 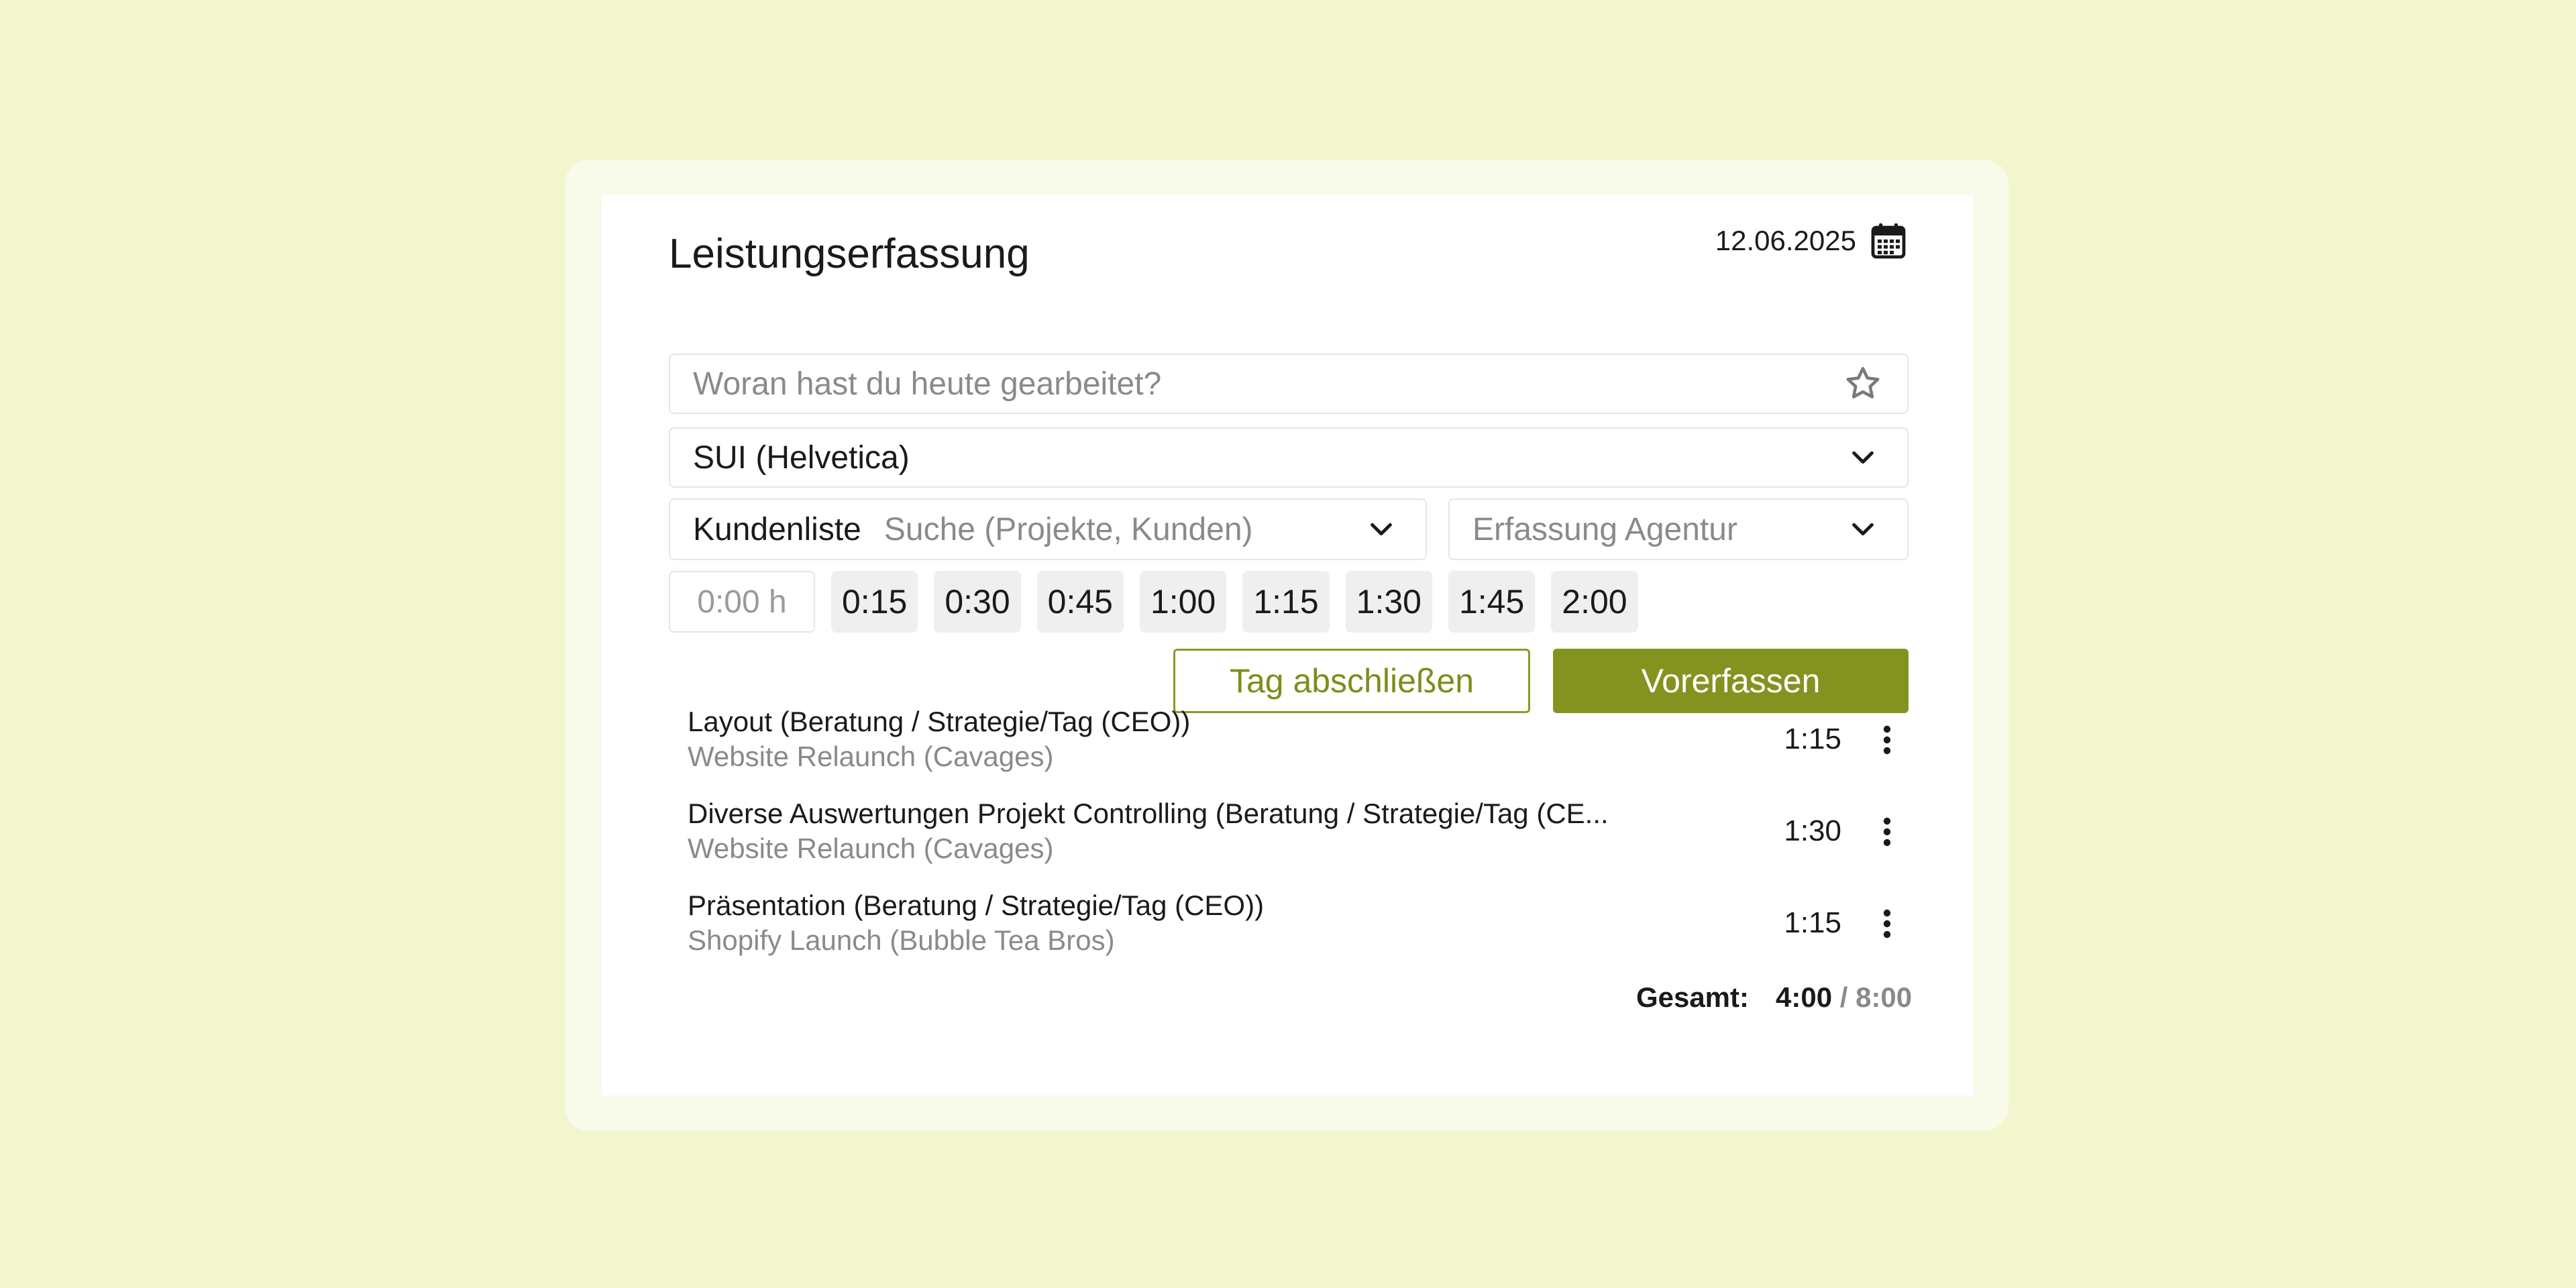 I want to click on close-day-button: Tag abschließen, so click(x=1351, y=681).